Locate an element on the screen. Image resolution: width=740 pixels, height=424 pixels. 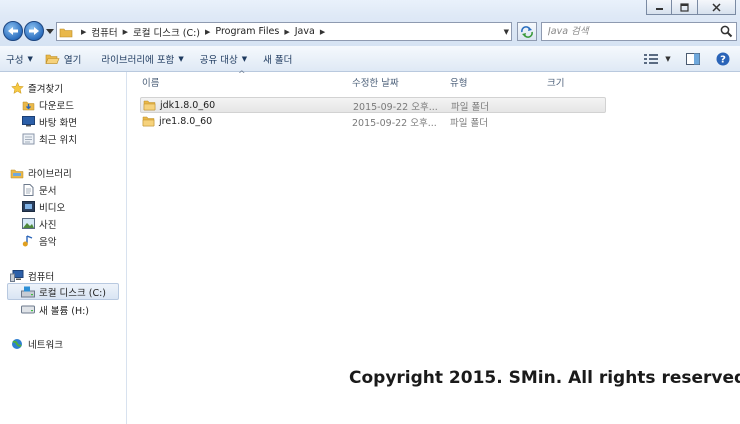
sidebar-item-favorites: 즐겨찾기 is located at coordinates (36, 87).